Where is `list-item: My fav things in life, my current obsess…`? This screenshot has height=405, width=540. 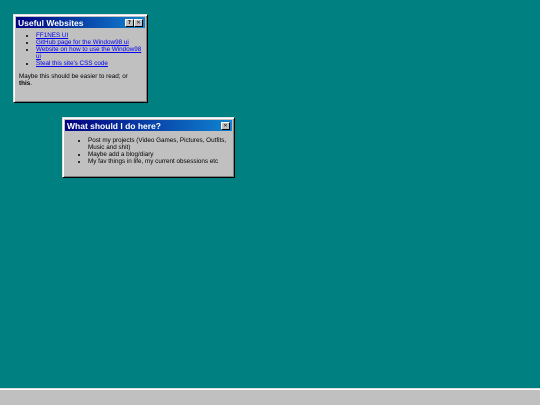
list-item: My fav things in life, my current obsess… is located at coordinates (158, 161).